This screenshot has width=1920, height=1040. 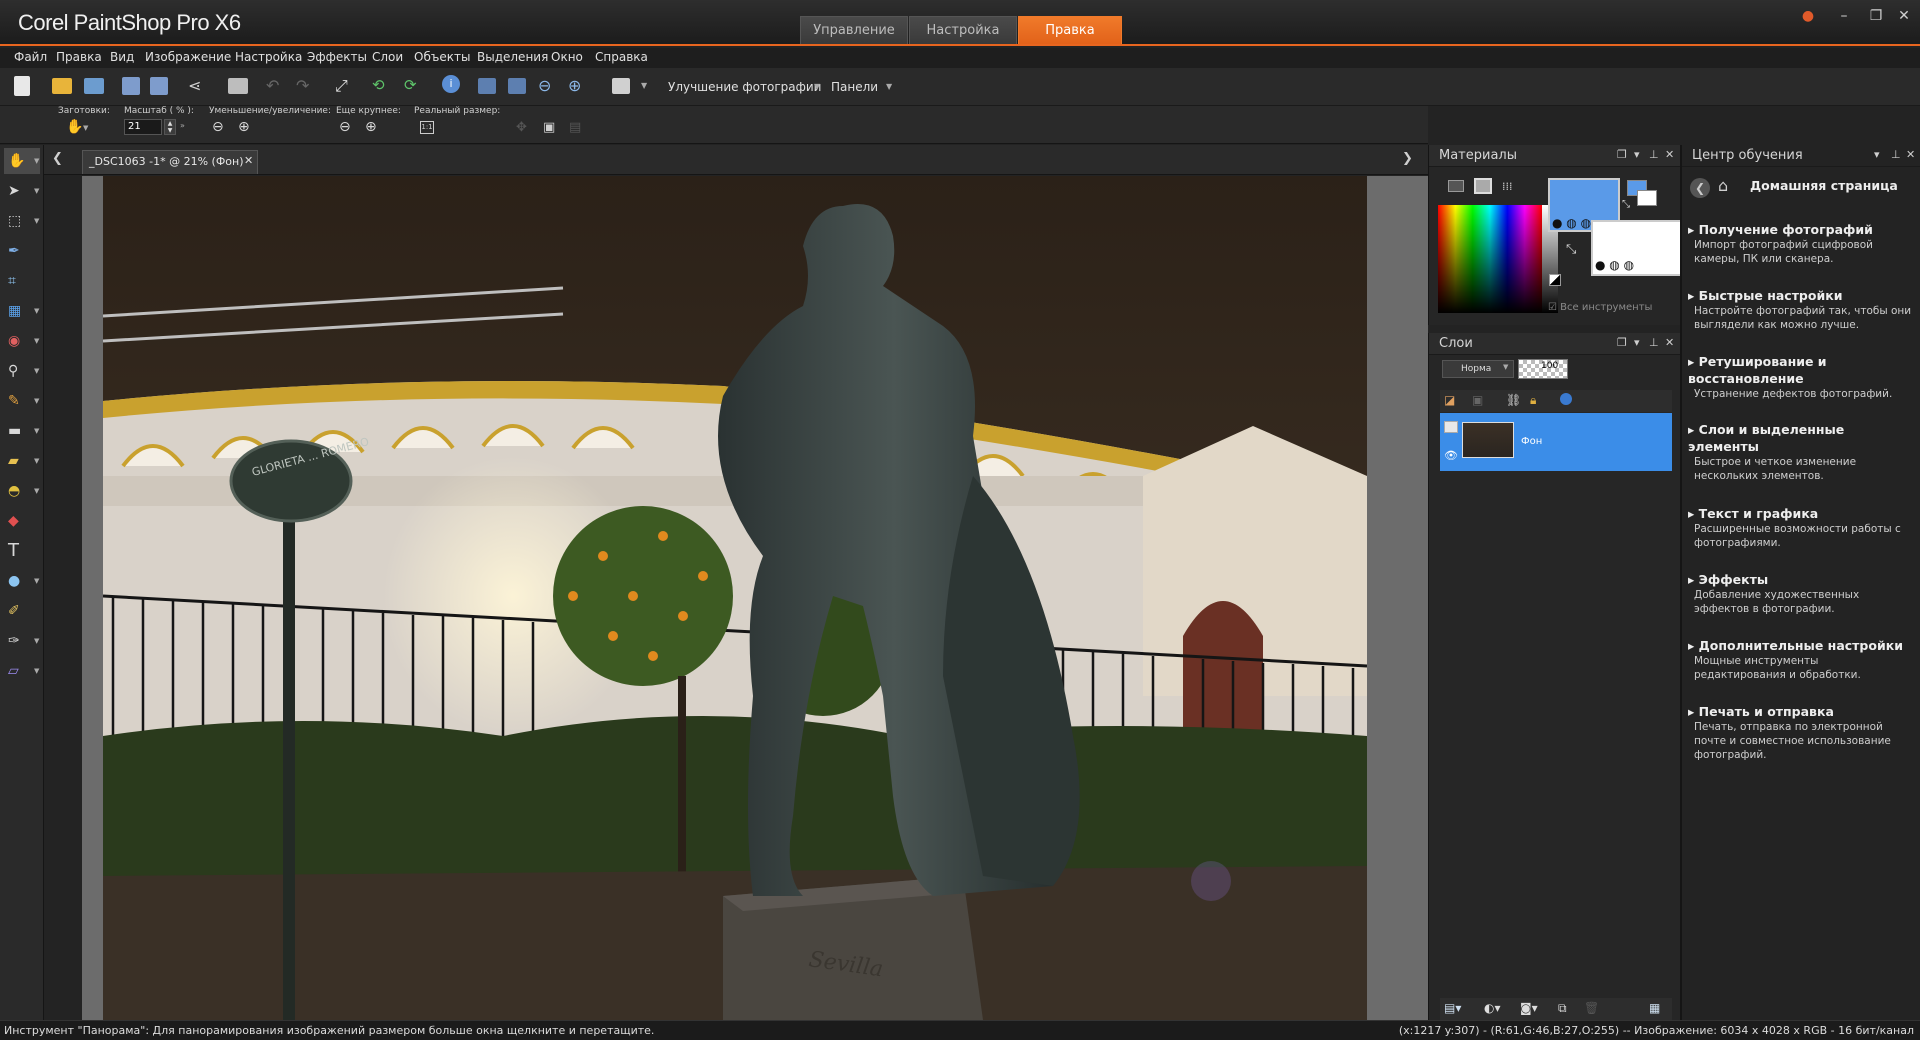 What do you see at coordinates (1451, 455) in the screenshot?
I see `layer-visibility-icon: 👁︎` at bounding box center [1451, 455].